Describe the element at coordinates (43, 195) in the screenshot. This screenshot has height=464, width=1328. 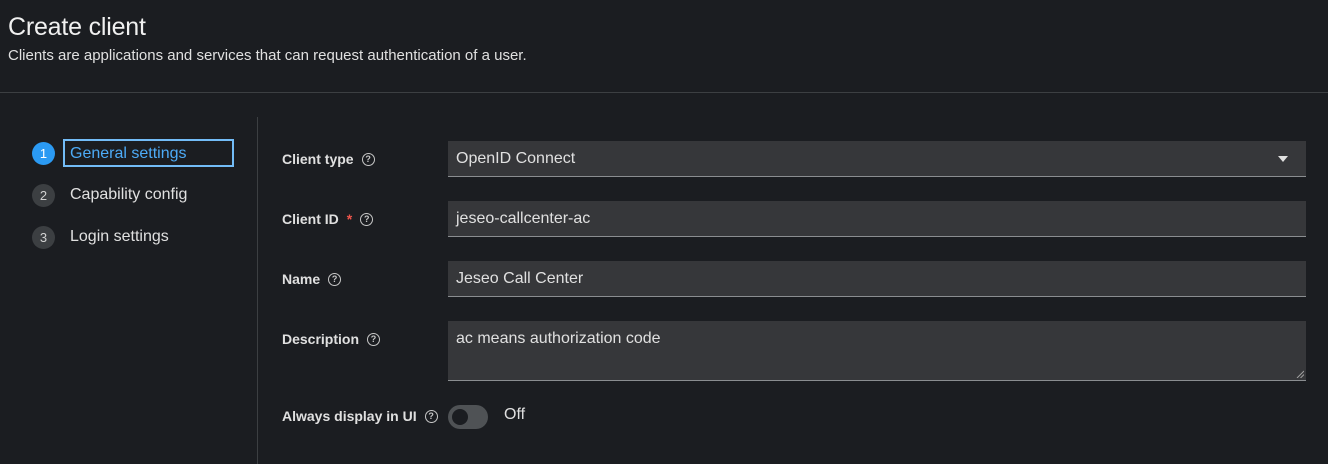
I see `step-number: 2` at that location.